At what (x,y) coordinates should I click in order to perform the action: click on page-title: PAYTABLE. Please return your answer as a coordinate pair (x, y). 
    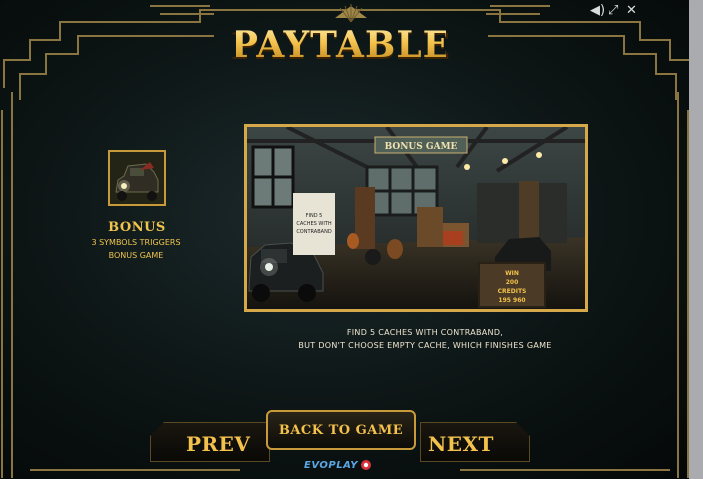
    Looking at the image, I should click on (341, 45).